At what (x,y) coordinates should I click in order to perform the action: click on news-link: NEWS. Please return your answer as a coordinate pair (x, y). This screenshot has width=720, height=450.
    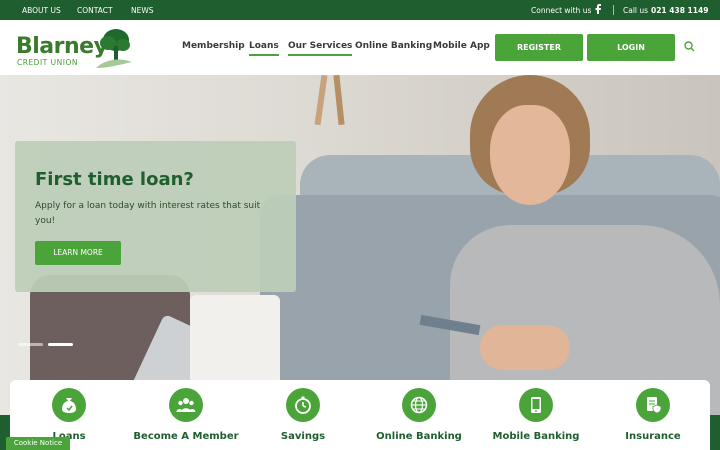
    Looking at the image, I should click on (142, 10).